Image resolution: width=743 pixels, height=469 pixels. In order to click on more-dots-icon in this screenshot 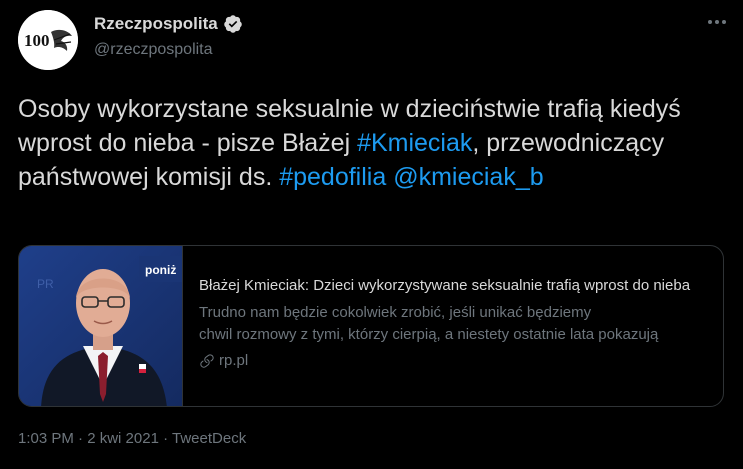, I will do `click(717, 22)`.